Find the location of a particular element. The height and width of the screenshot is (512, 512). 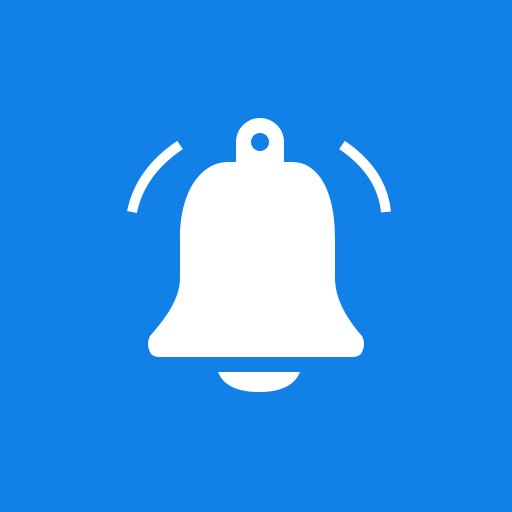

bell-clapper-icon is located at coordinates (259, 382).